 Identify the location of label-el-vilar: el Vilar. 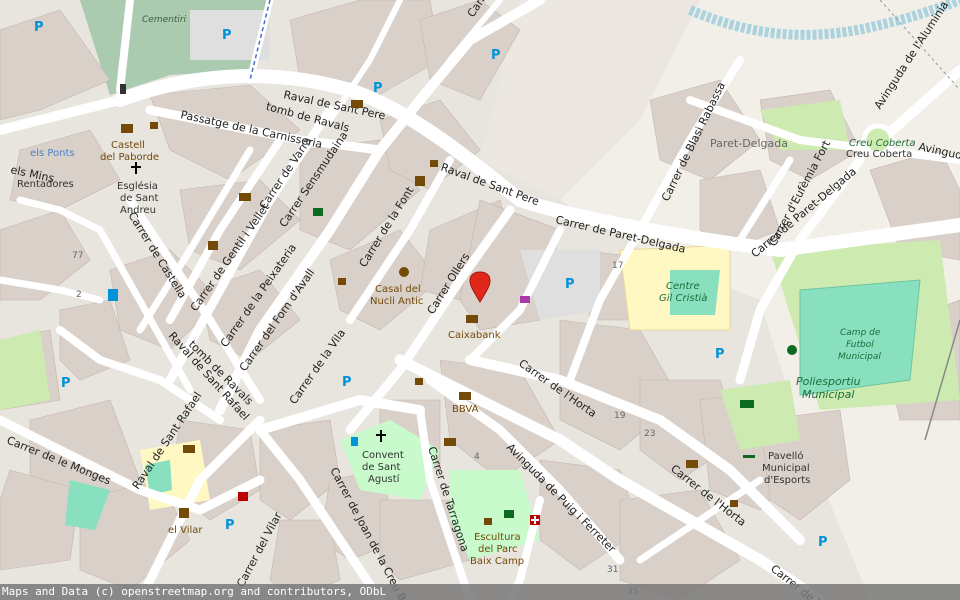
(185, 530).